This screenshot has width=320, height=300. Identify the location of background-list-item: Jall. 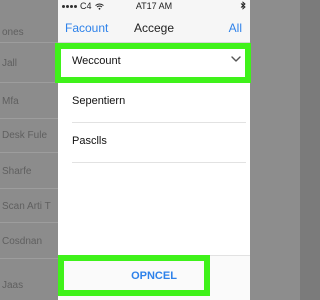
(10, 63).